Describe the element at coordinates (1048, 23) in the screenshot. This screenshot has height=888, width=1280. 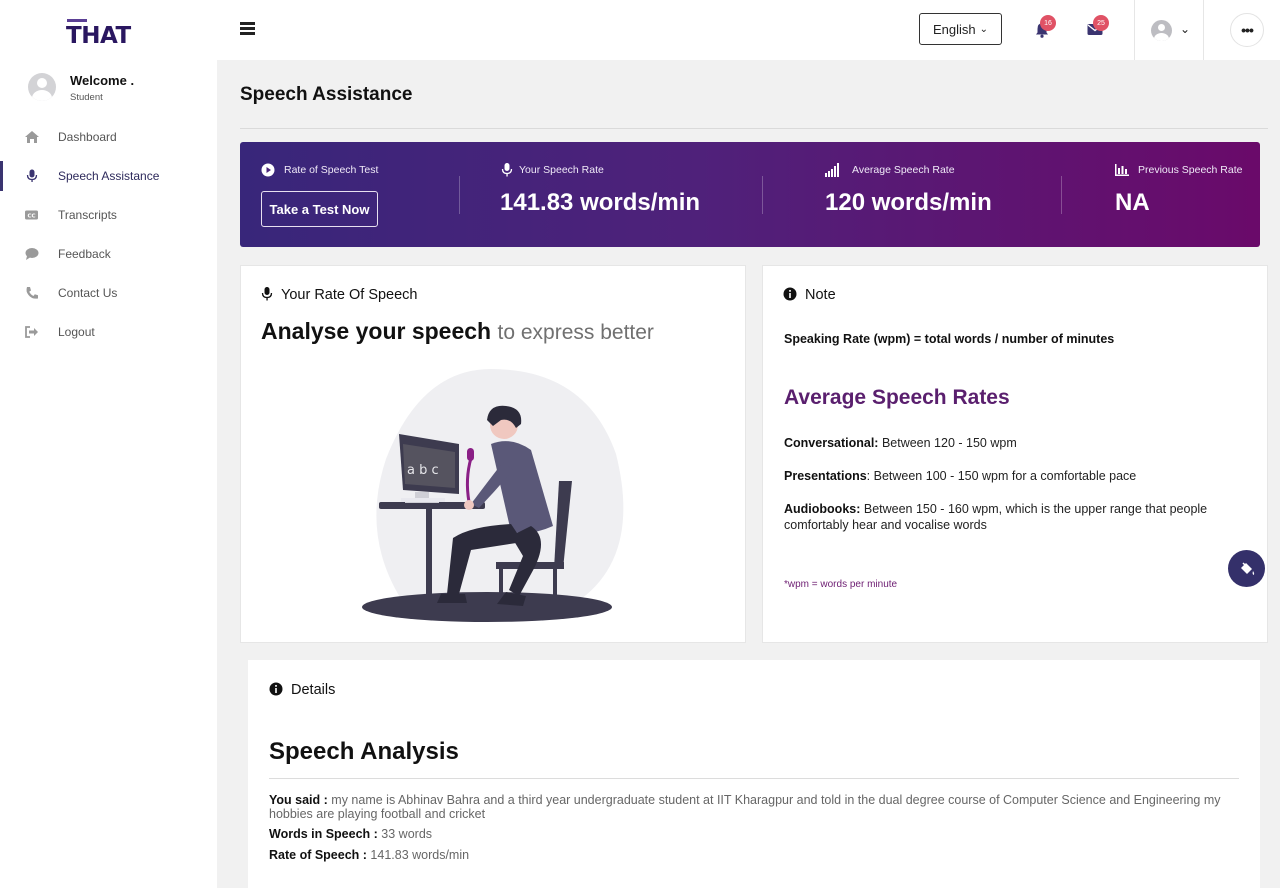
I see `notifications-badge: 16` at that location.